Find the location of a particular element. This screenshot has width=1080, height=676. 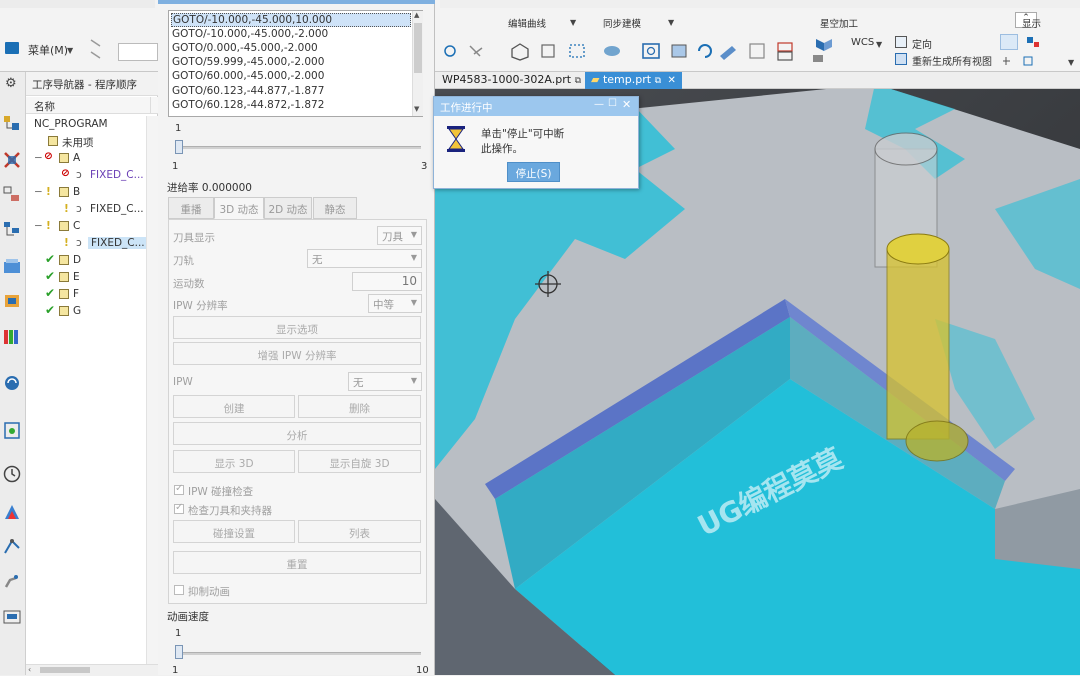

operation-navigator-icon is located at coordinates (12, 124).